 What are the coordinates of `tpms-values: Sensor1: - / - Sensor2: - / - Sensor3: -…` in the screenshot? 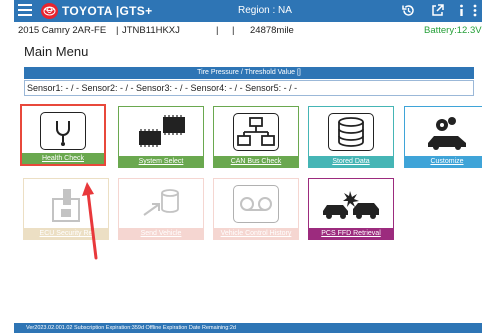 It's located at (249, 88).